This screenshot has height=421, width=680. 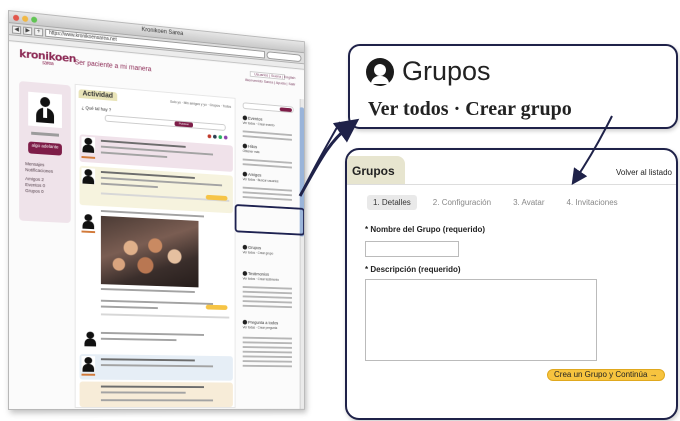 What do you see at coordinates (606, 375) in the screenshot?
I see `create-group-button: Crea un Grupo y Continúa →` at bounding box center [606, 375].